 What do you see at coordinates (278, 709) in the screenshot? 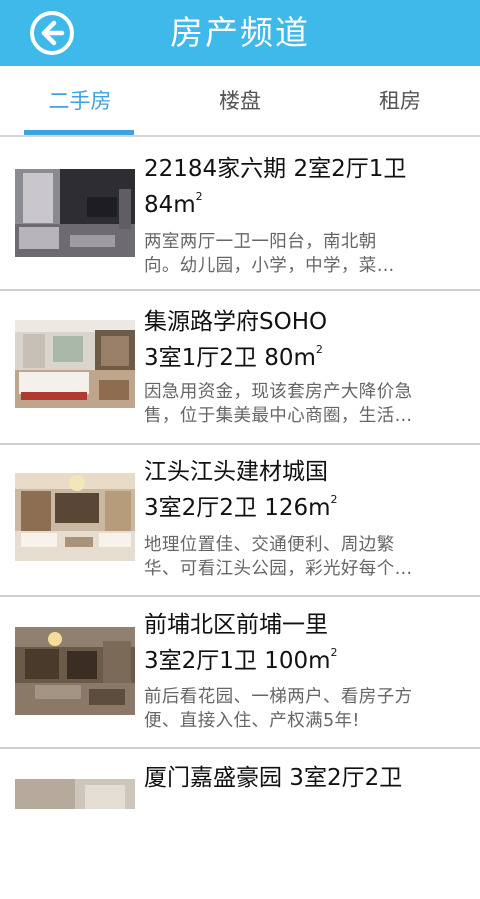
I see `listing-description: 前后看花园、一梯两户、看房子方 便、直接入住、产权满5年!` at bounding box center [278, 709].